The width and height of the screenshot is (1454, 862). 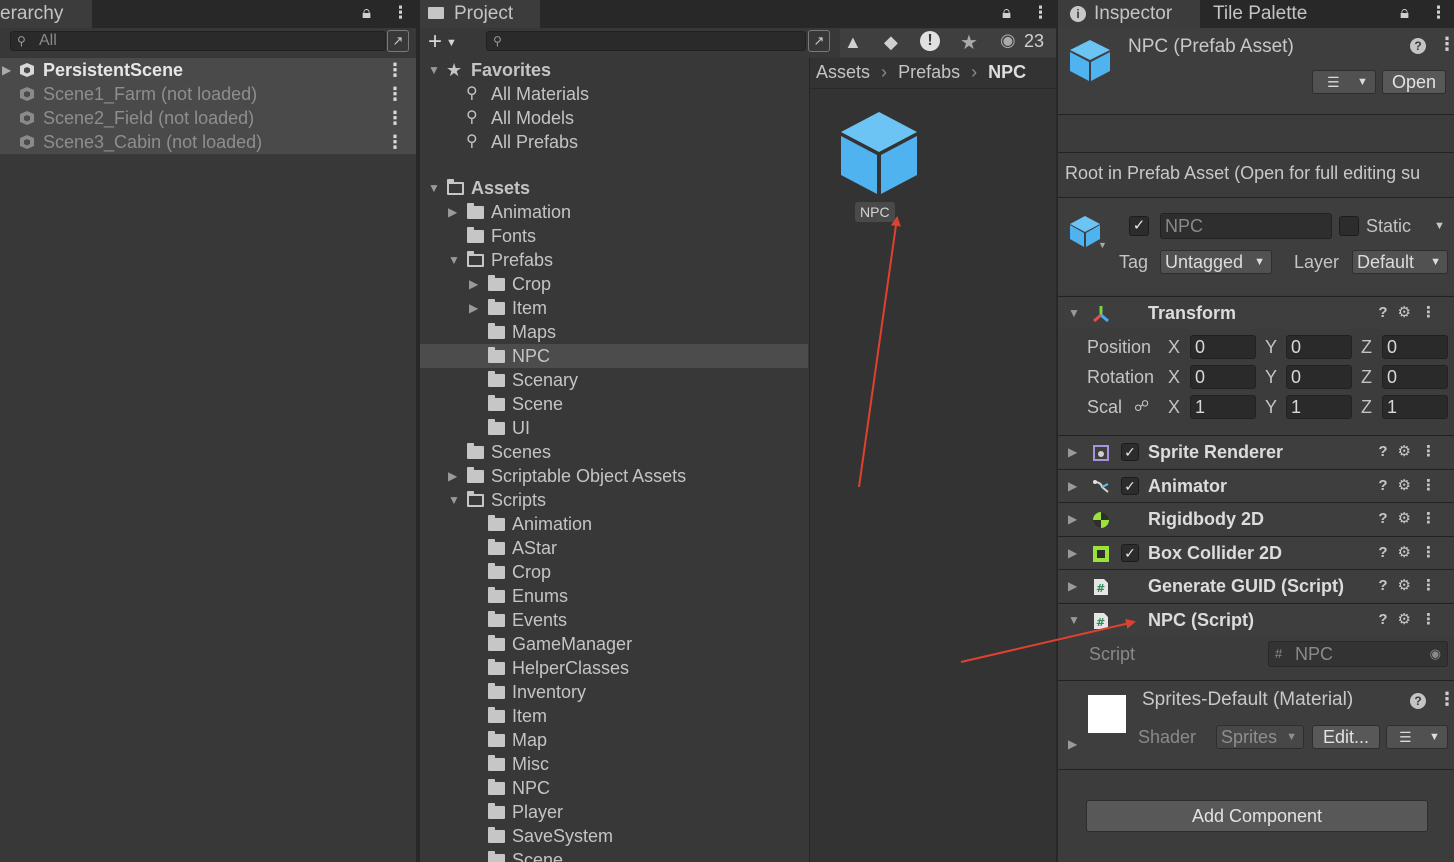 I want to click on asset-npc-prefab: NPC, so click(x=880, y=167).